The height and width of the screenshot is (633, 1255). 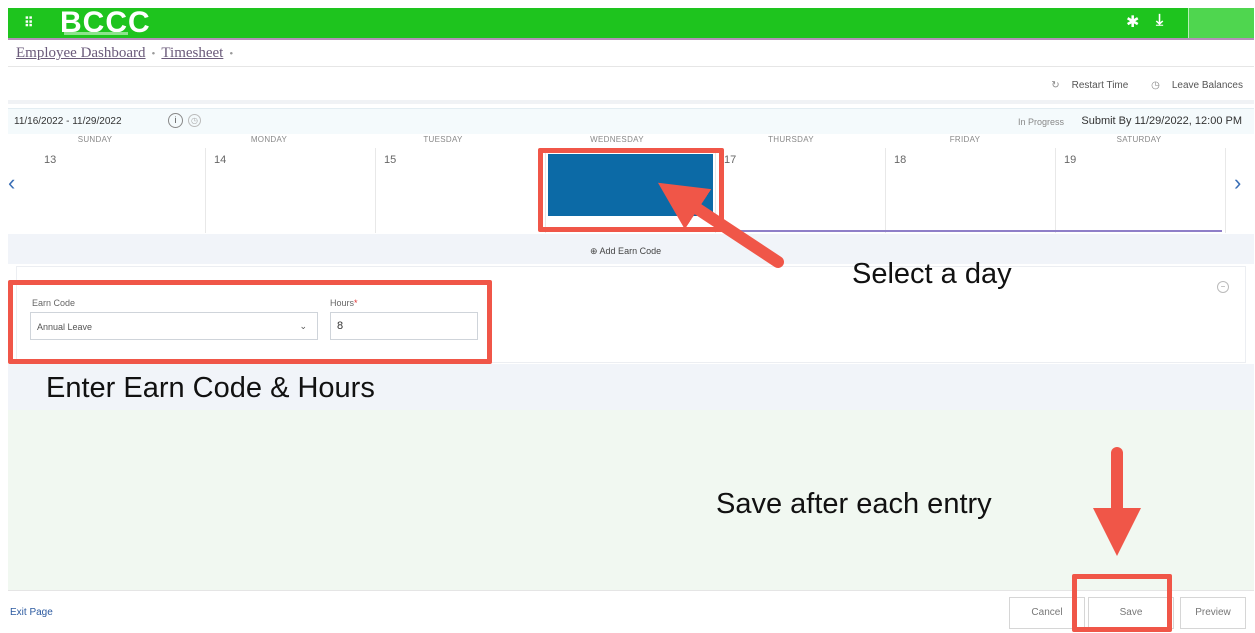 I want to click on weekday-label: FRIDAY, so click(x=965, y=139).